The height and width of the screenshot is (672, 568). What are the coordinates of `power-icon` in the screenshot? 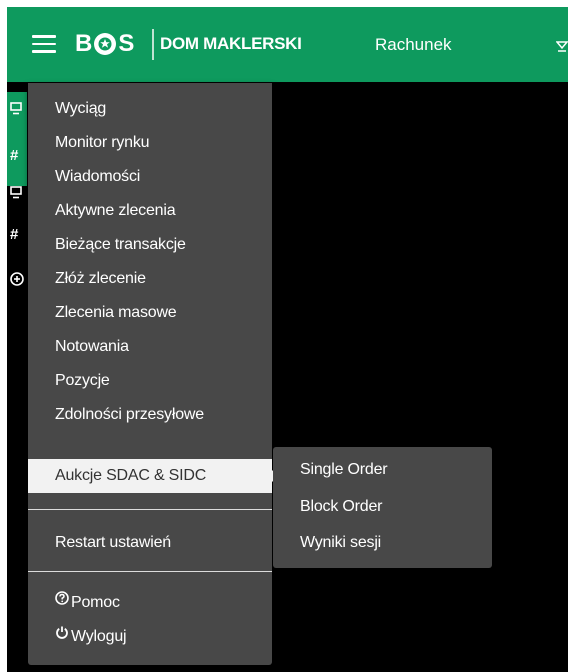 It's located at (62, 635).